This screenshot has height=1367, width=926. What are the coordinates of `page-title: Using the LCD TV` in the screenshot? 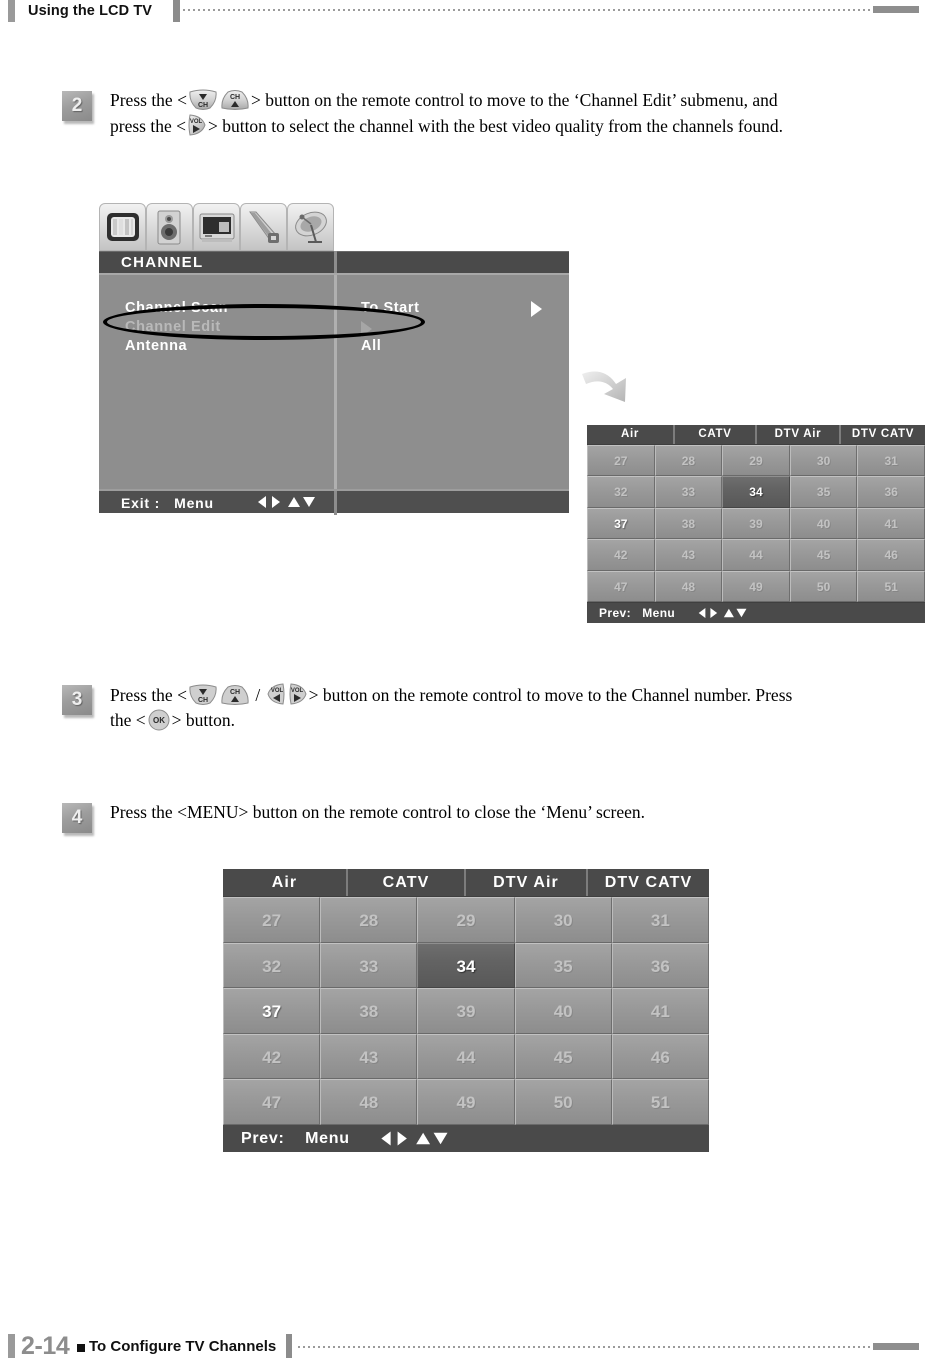 It's located at (90, 11).